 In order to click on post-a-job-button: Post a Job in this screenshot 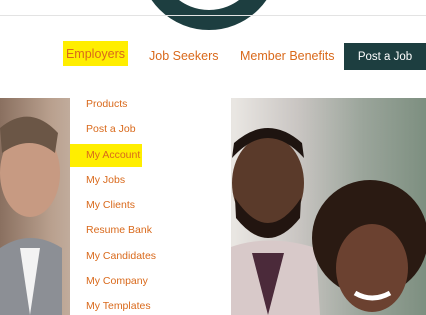, I will do `click(385, 56)`.